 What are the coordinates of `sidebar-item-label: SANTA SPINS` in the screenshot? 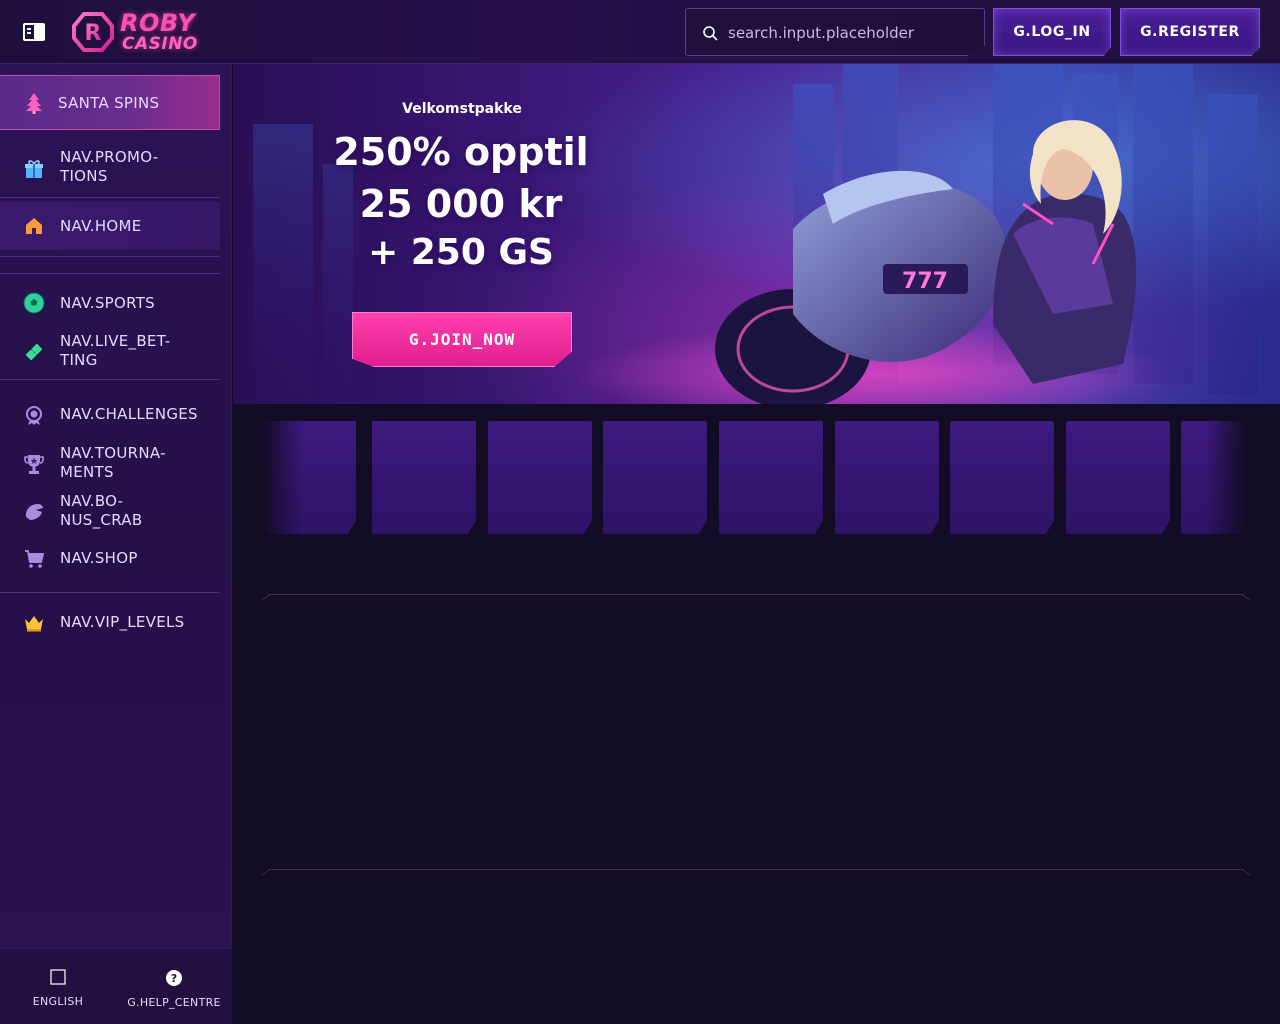 It's located at (109, 103).